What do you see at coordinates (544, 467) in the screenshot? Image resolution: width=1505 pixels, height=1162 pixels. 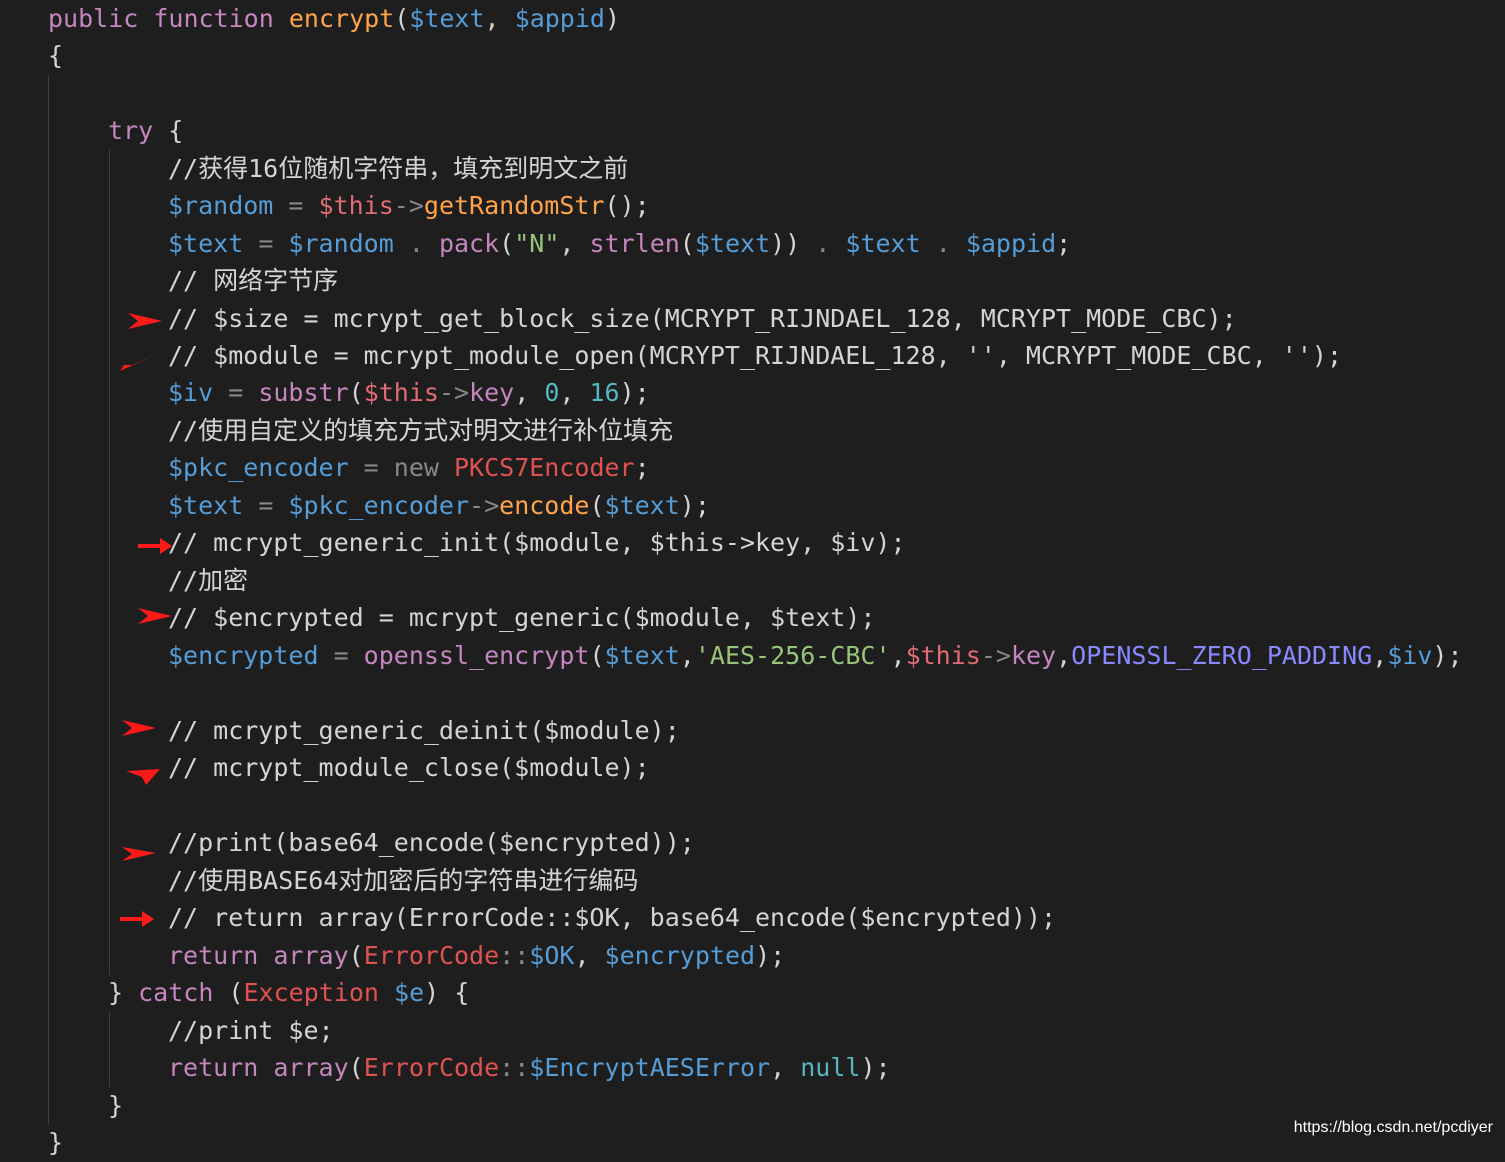 I see `code-token-class: PKCS7Encoder` at bounding box center [544, 467].